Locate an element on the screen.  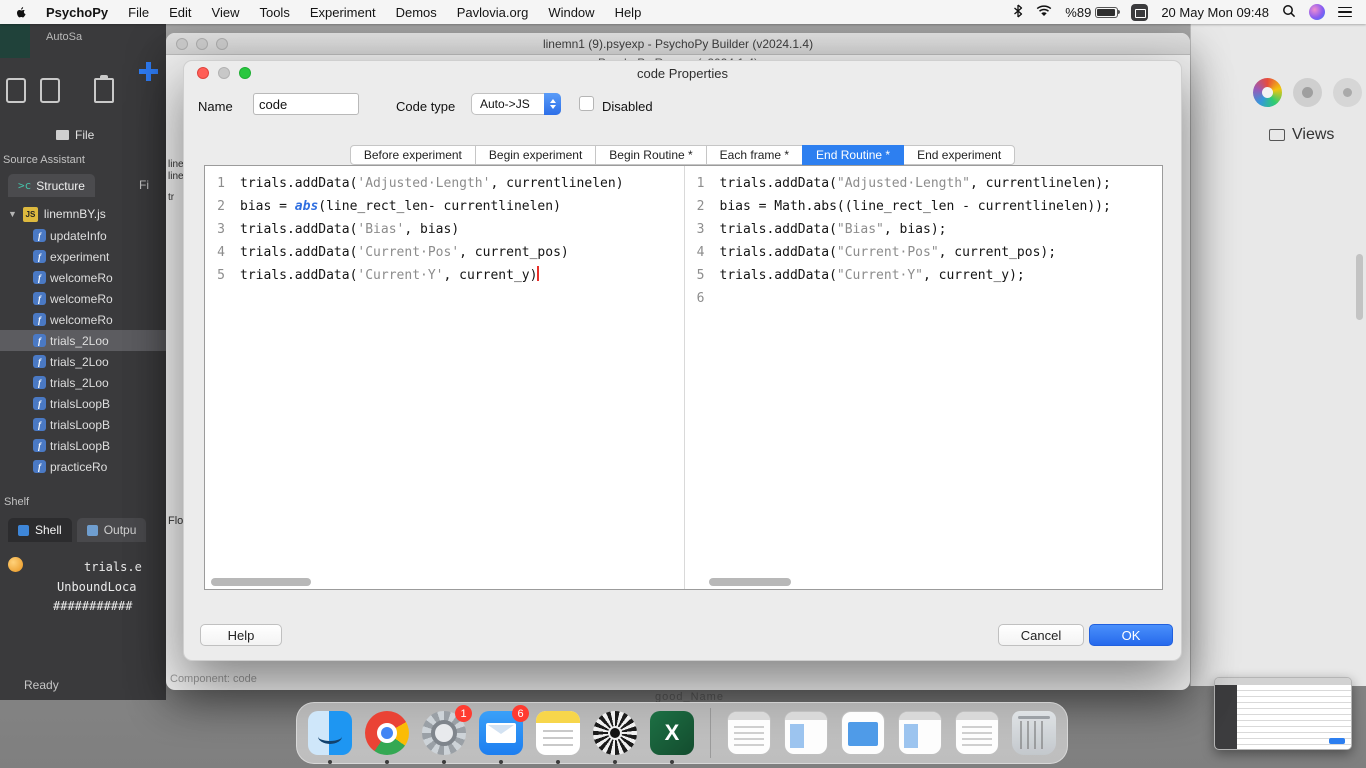
dialog-title-bar: code Properties is located at coordinates (682, 73).